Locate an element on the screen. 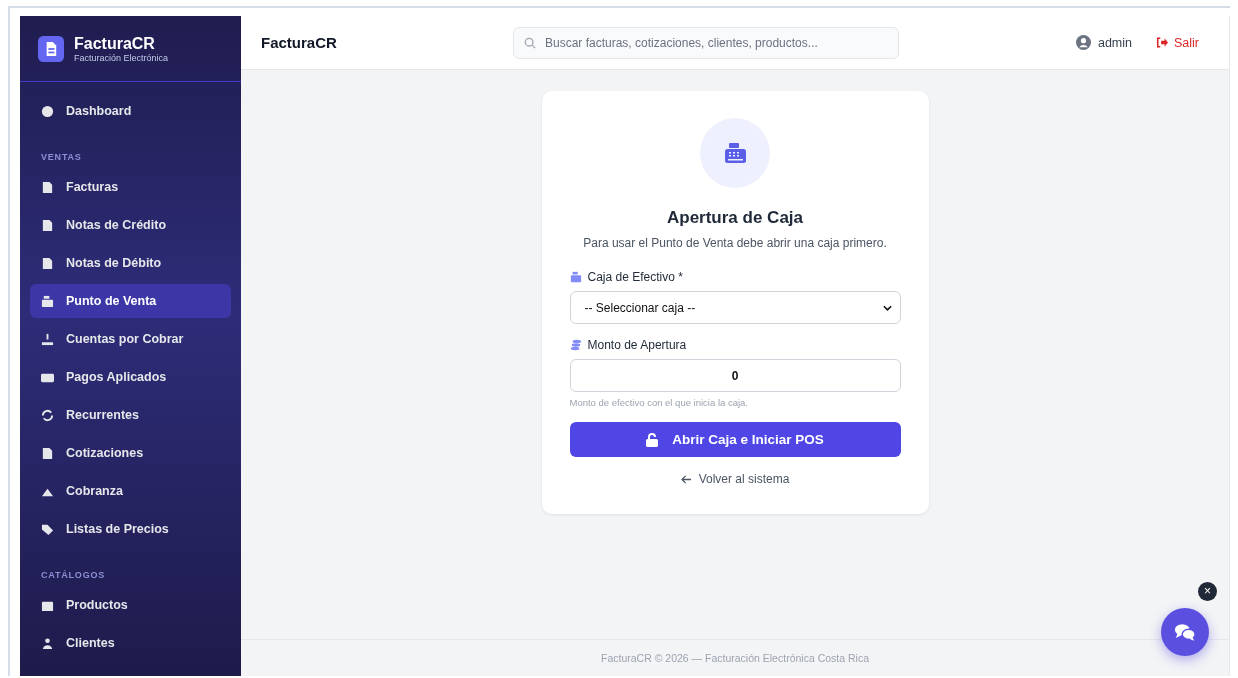 Image resolution: width=1238 pixels, height=678 pixels. close-button: × is located at coordinates (1207, 591).